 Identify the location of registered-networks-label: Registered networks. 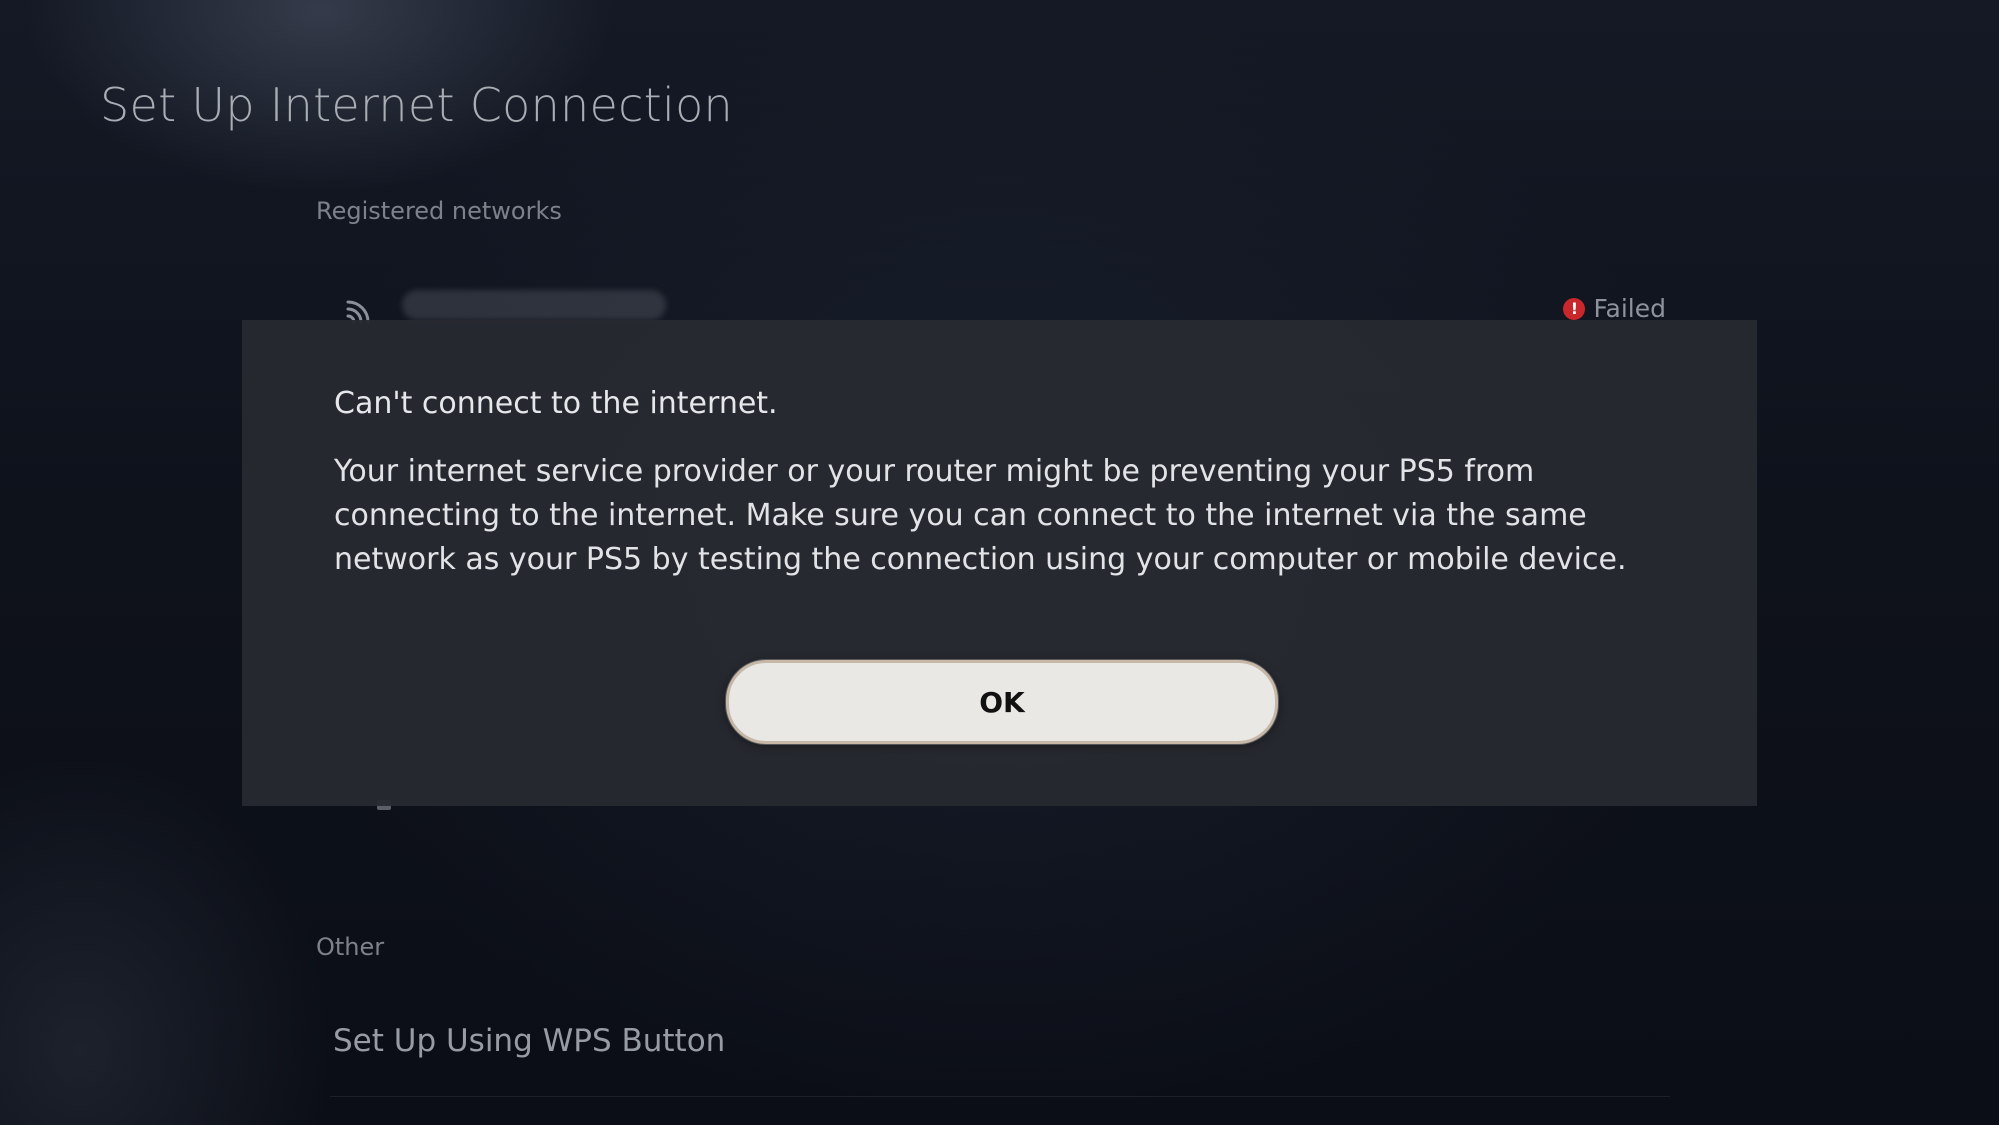
(439, 211).